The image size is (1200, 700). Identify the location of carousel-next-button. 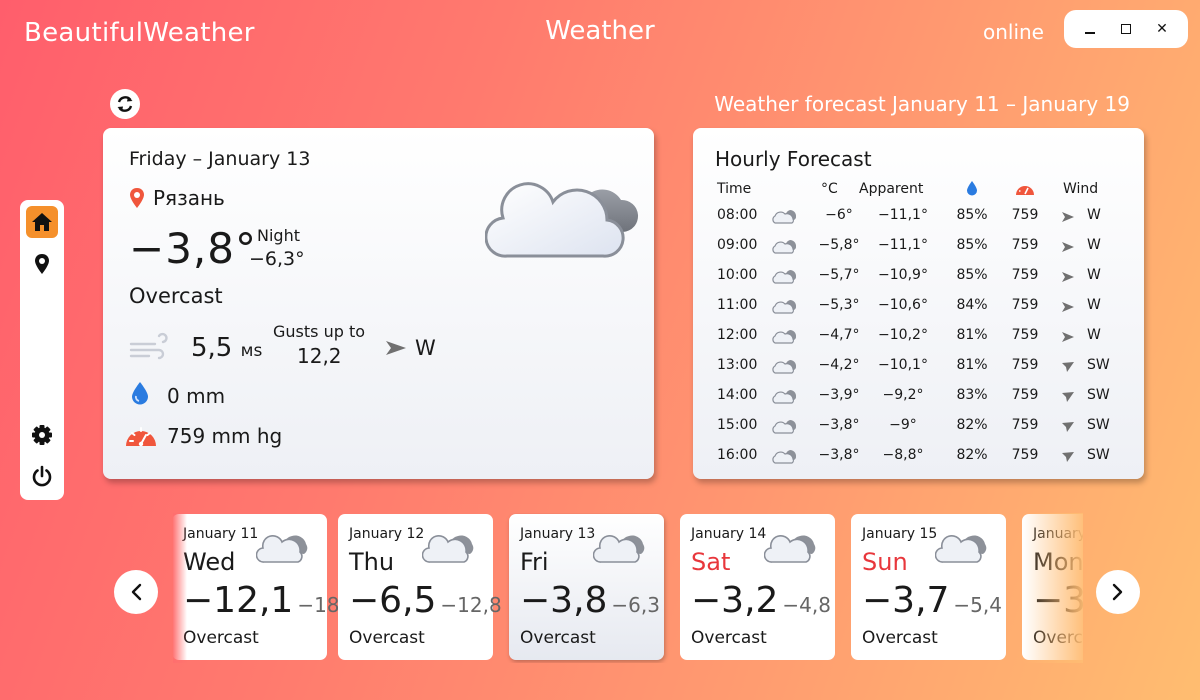
(1118, 592).